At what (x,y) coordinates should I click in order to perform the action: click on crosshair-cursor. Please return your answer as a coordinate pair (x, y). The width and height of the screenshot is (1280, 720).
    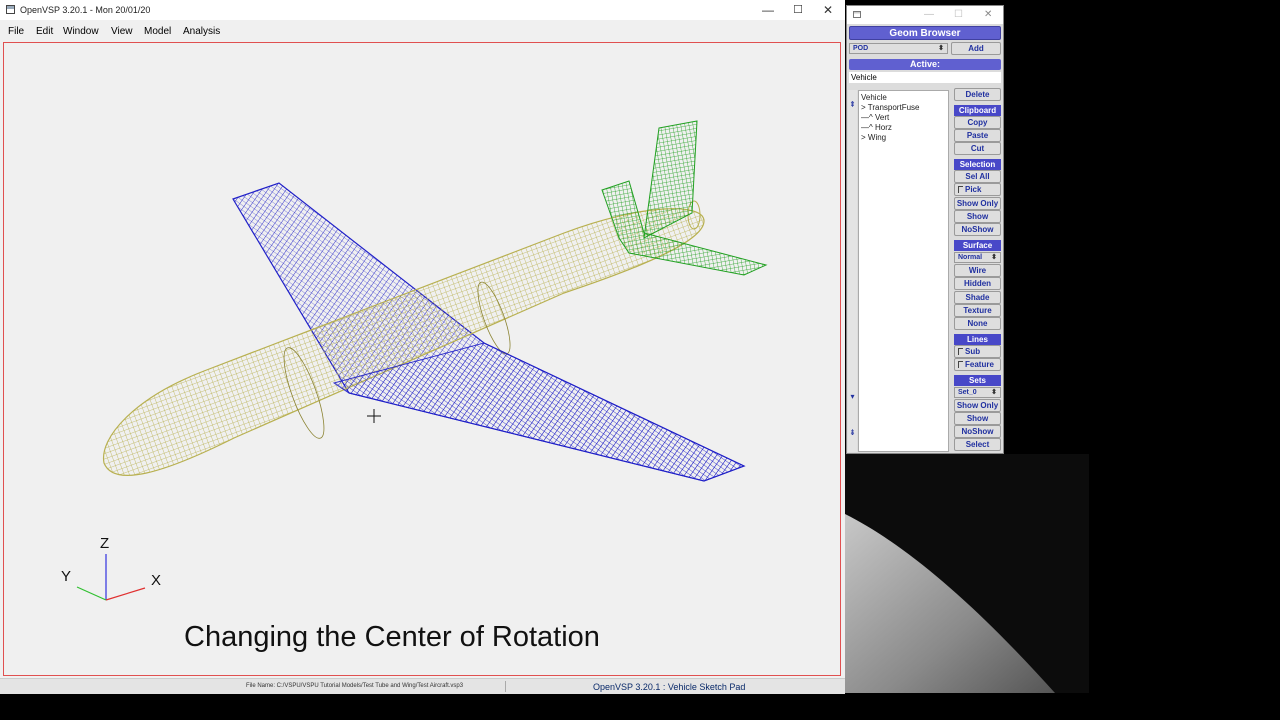
    Looking at the image, I should click on (374, 416).